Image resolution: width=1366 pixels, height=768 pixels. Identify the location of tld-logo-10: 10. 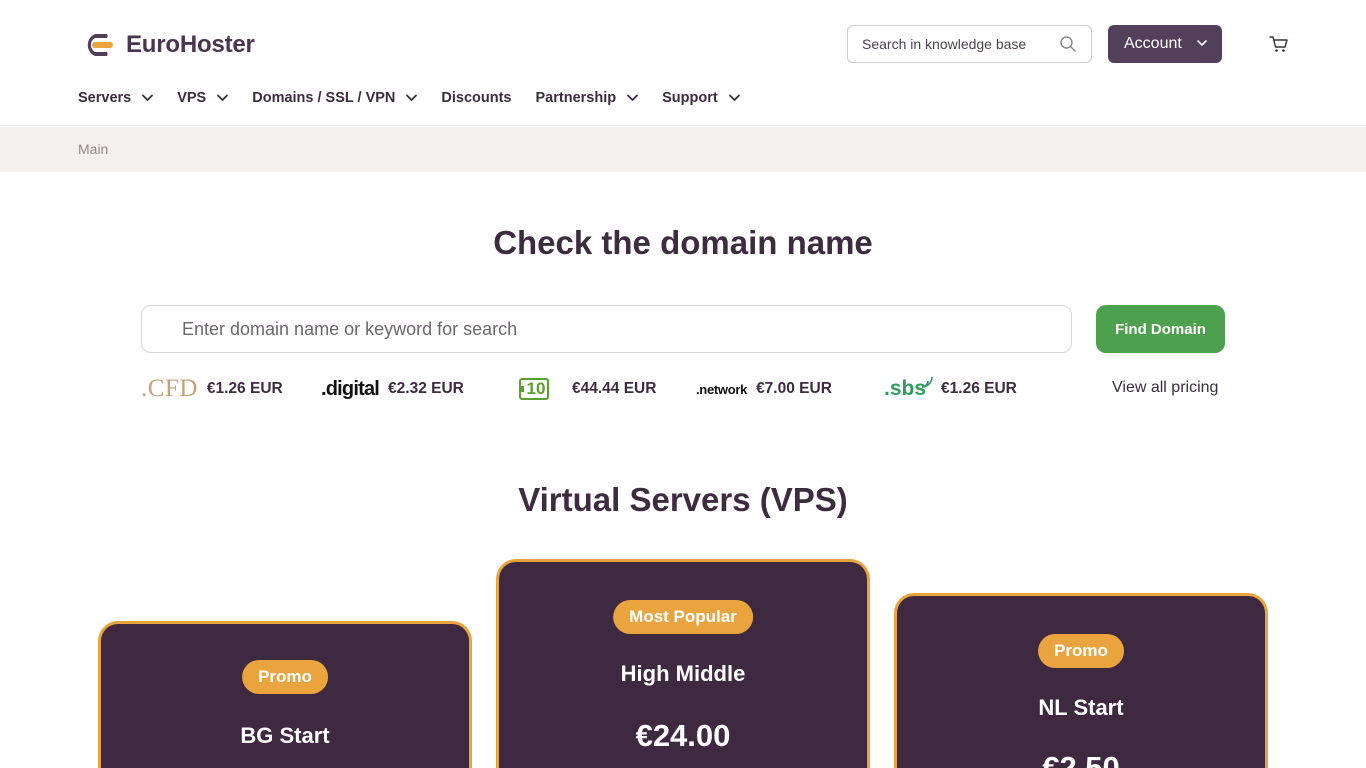
(534, 389).